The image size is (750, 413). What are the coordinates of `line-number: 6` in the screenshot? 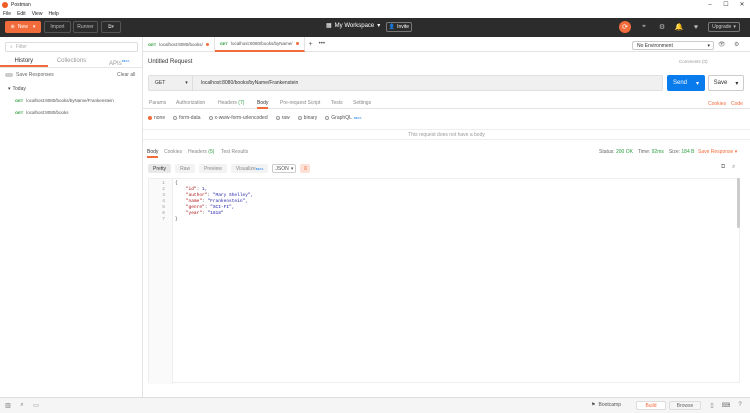 It's located at (163, 213).